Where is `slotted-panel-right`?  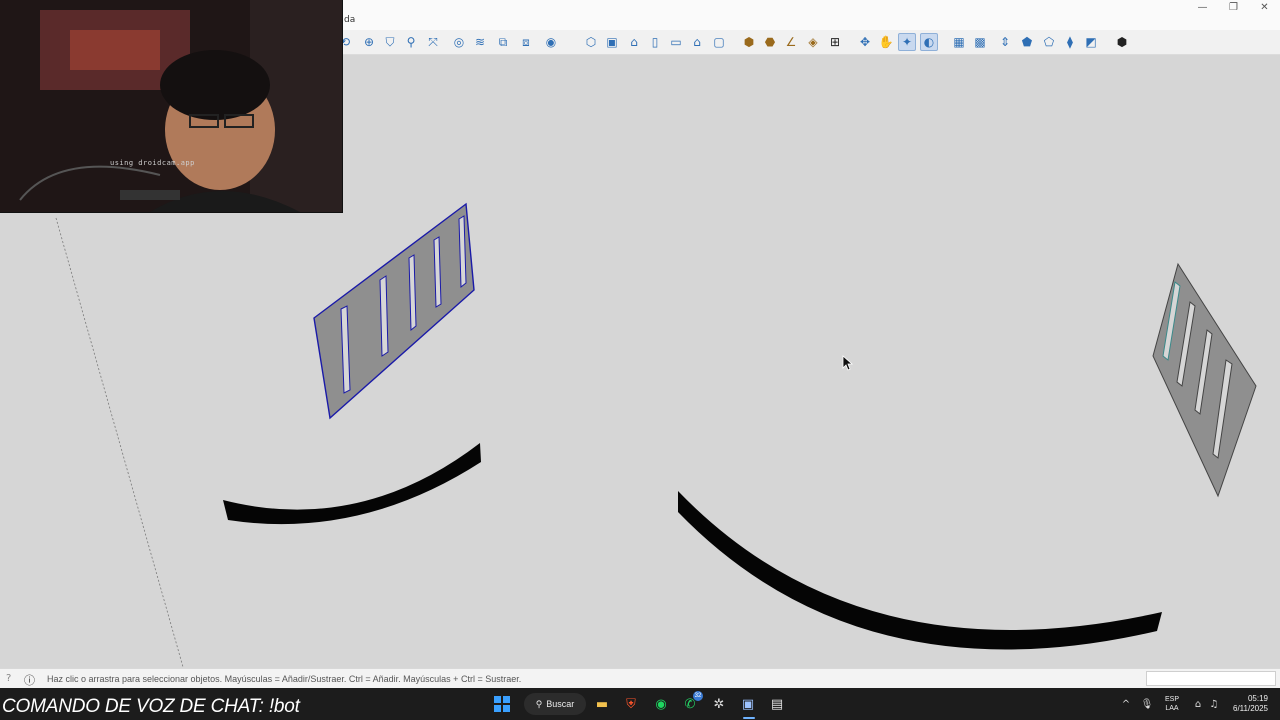 slotted-panel-right is located at coordinates (1204, 380).